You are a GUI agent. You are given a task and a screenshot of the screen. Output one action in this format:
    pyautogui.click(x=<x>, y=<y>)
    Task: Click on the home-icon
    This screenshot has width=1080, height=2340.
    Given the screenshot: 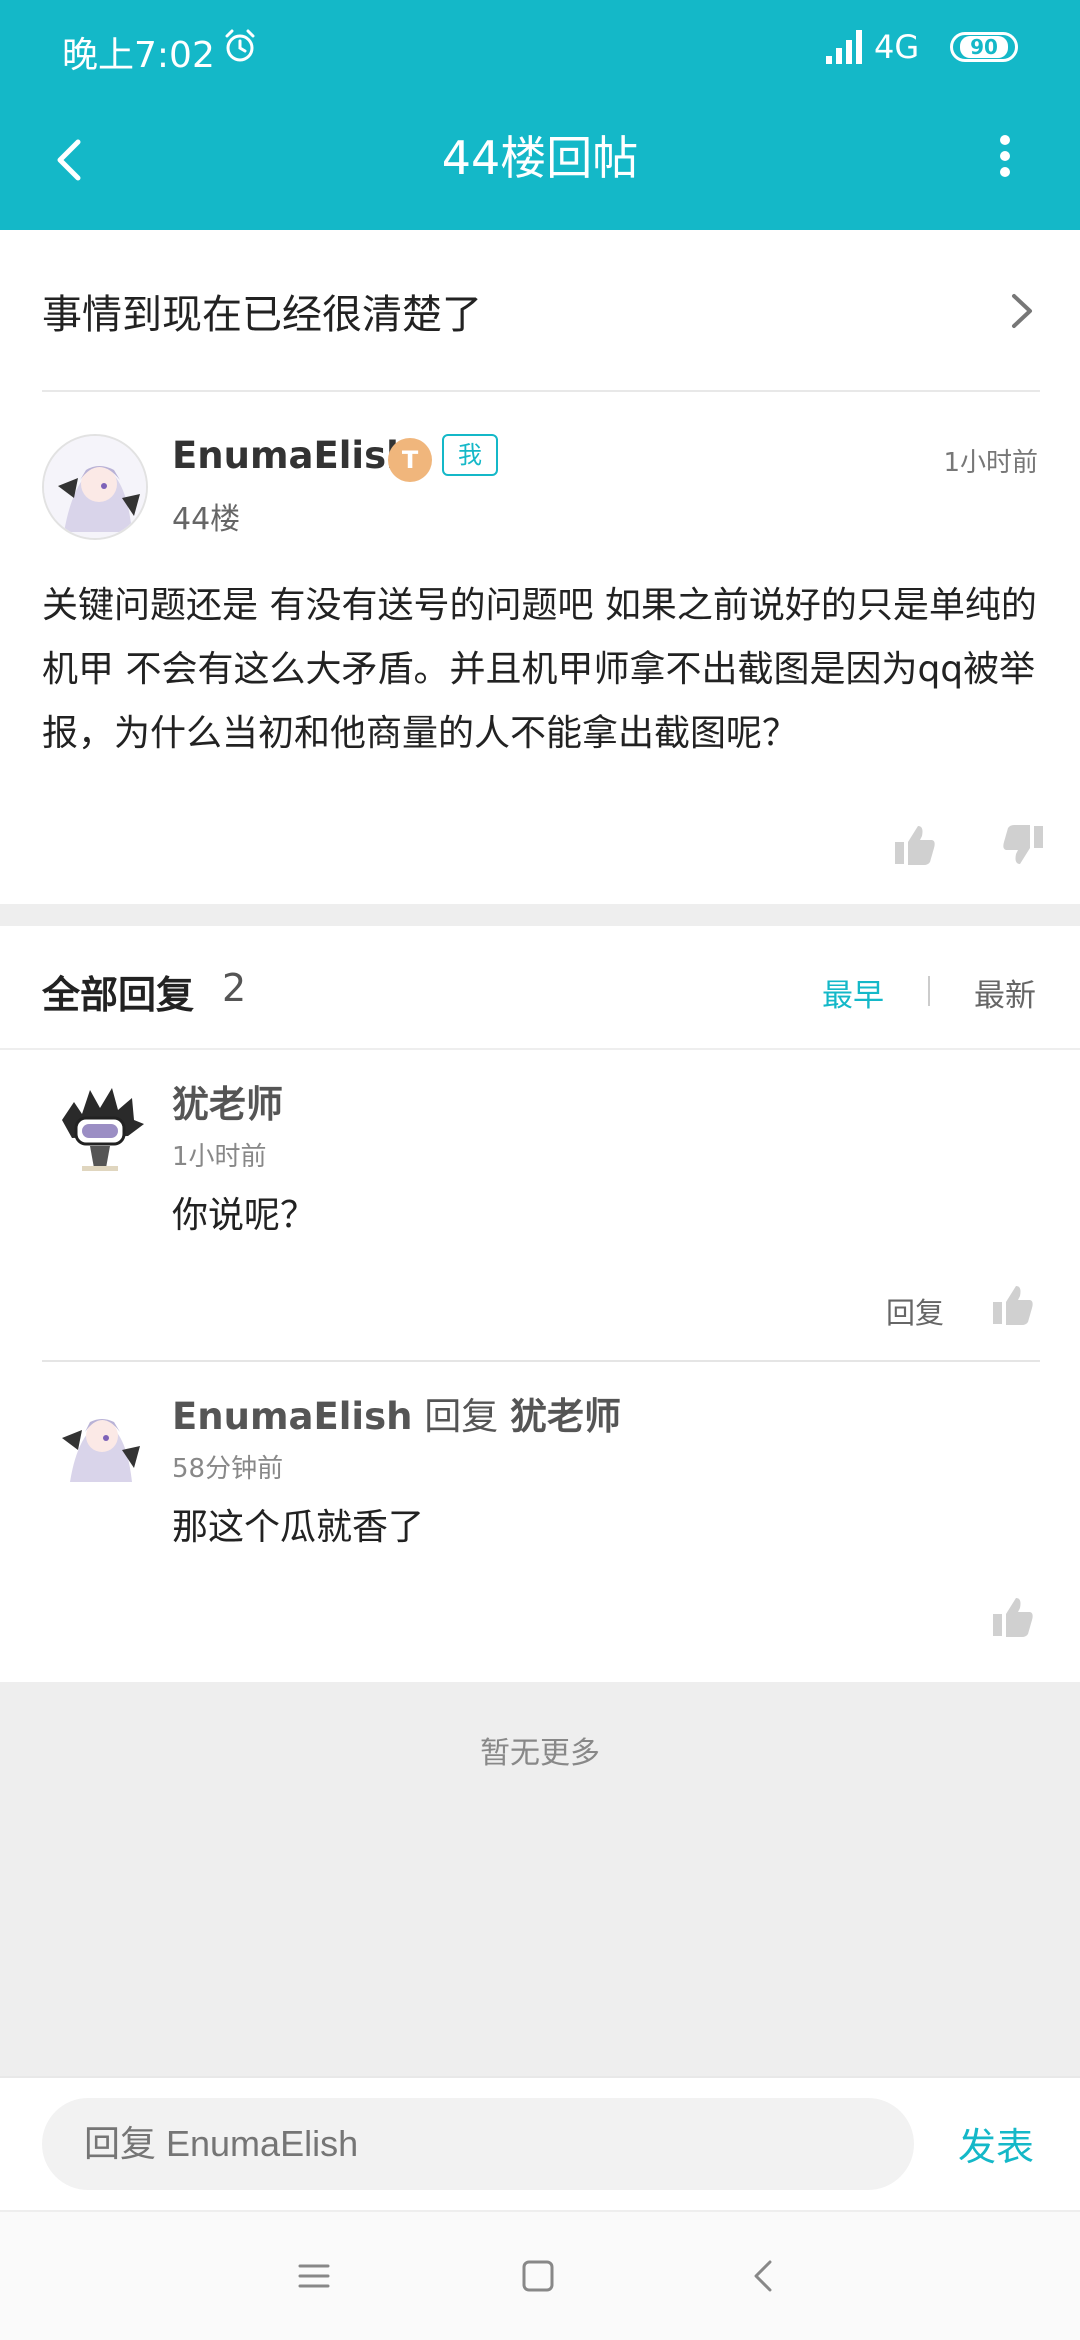 What is the action you would take?
    pyautogui.click(x=538, y=2276)
    